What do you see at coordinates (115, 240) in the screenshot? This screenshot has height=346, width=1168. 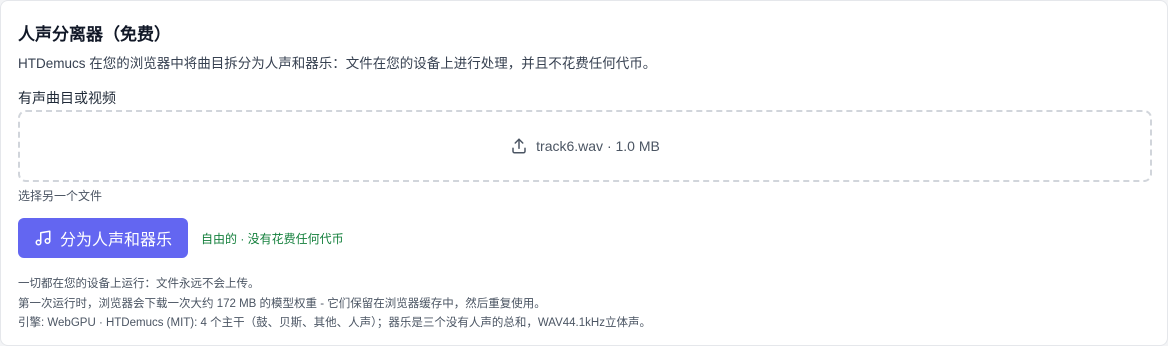 I see `separate-button-label: 分为人声和器乐` at bounding box center [115, 240].